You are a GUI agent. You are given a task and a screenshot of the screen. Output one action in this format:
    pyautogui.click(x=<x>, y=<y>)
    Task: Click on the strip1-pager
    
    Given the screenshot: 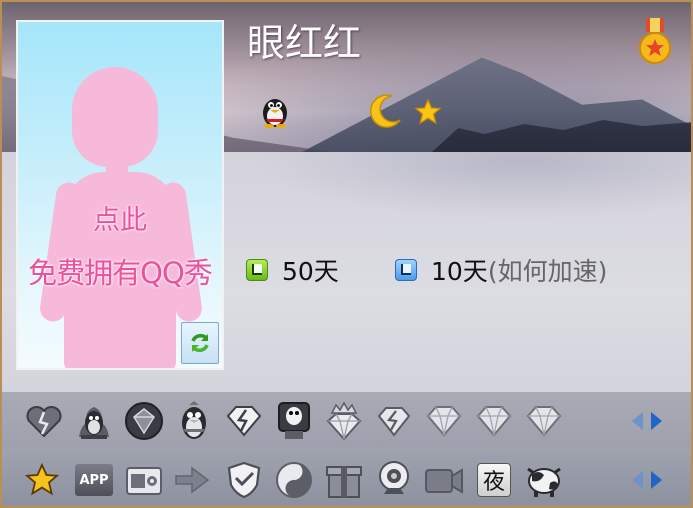 What is the action you would take?
    pyautogui.click(x=652, y=421)
    